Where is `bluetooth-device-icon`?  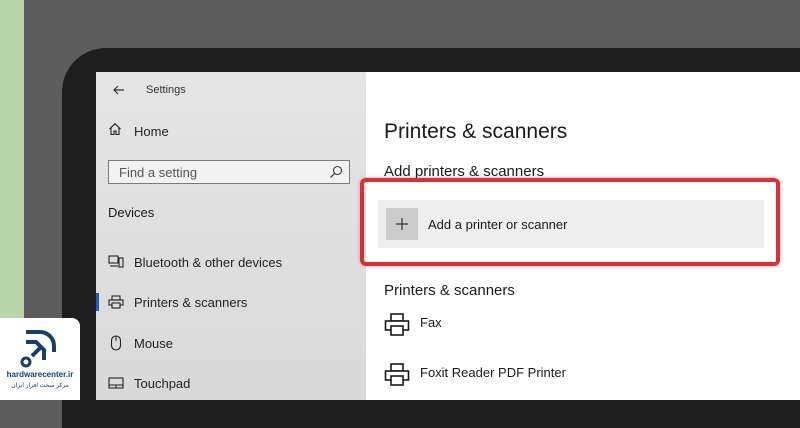
bluetooth-device-icon is located at coordinates (116, 262).